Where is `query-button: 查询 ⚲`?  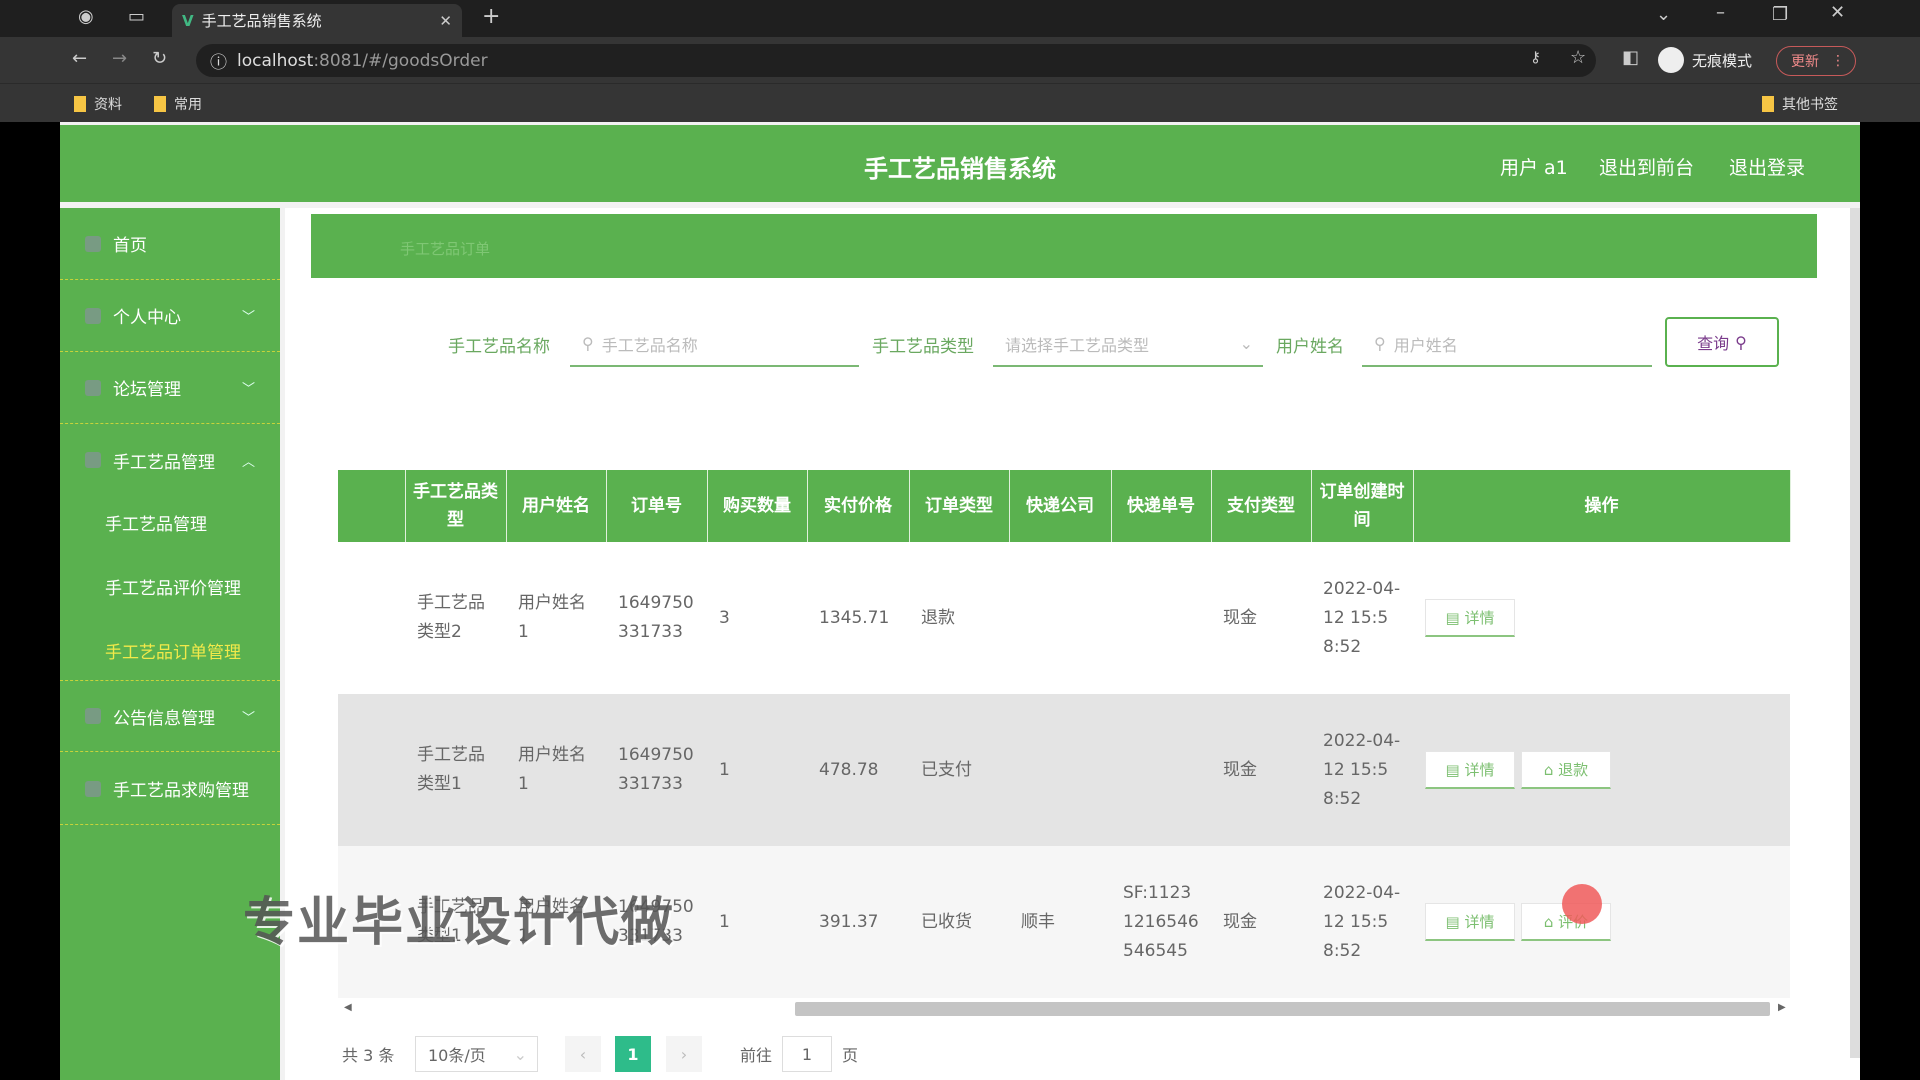 query-button: 查询 ⚲ is located at coordinates (1722, 342).